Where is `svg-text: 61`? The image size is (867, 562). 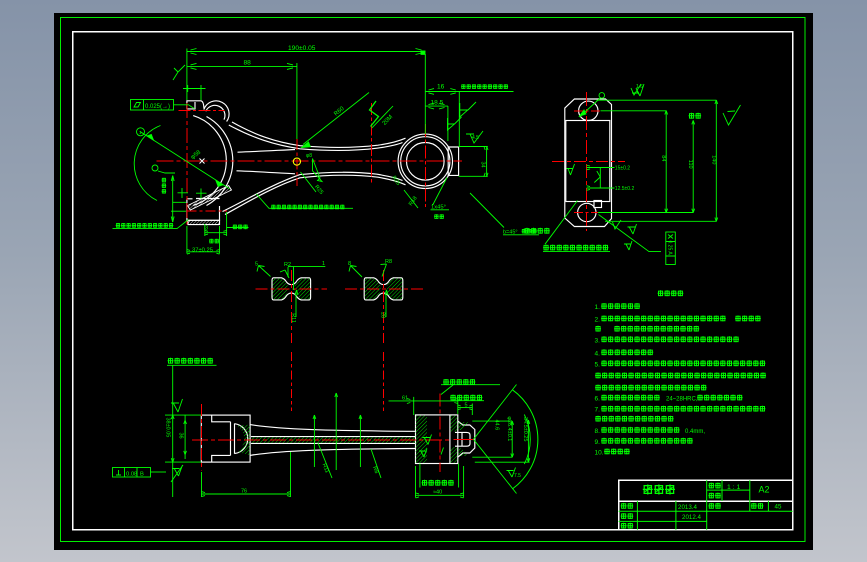
svg-text: 61 is located at coordinates (405, 398).